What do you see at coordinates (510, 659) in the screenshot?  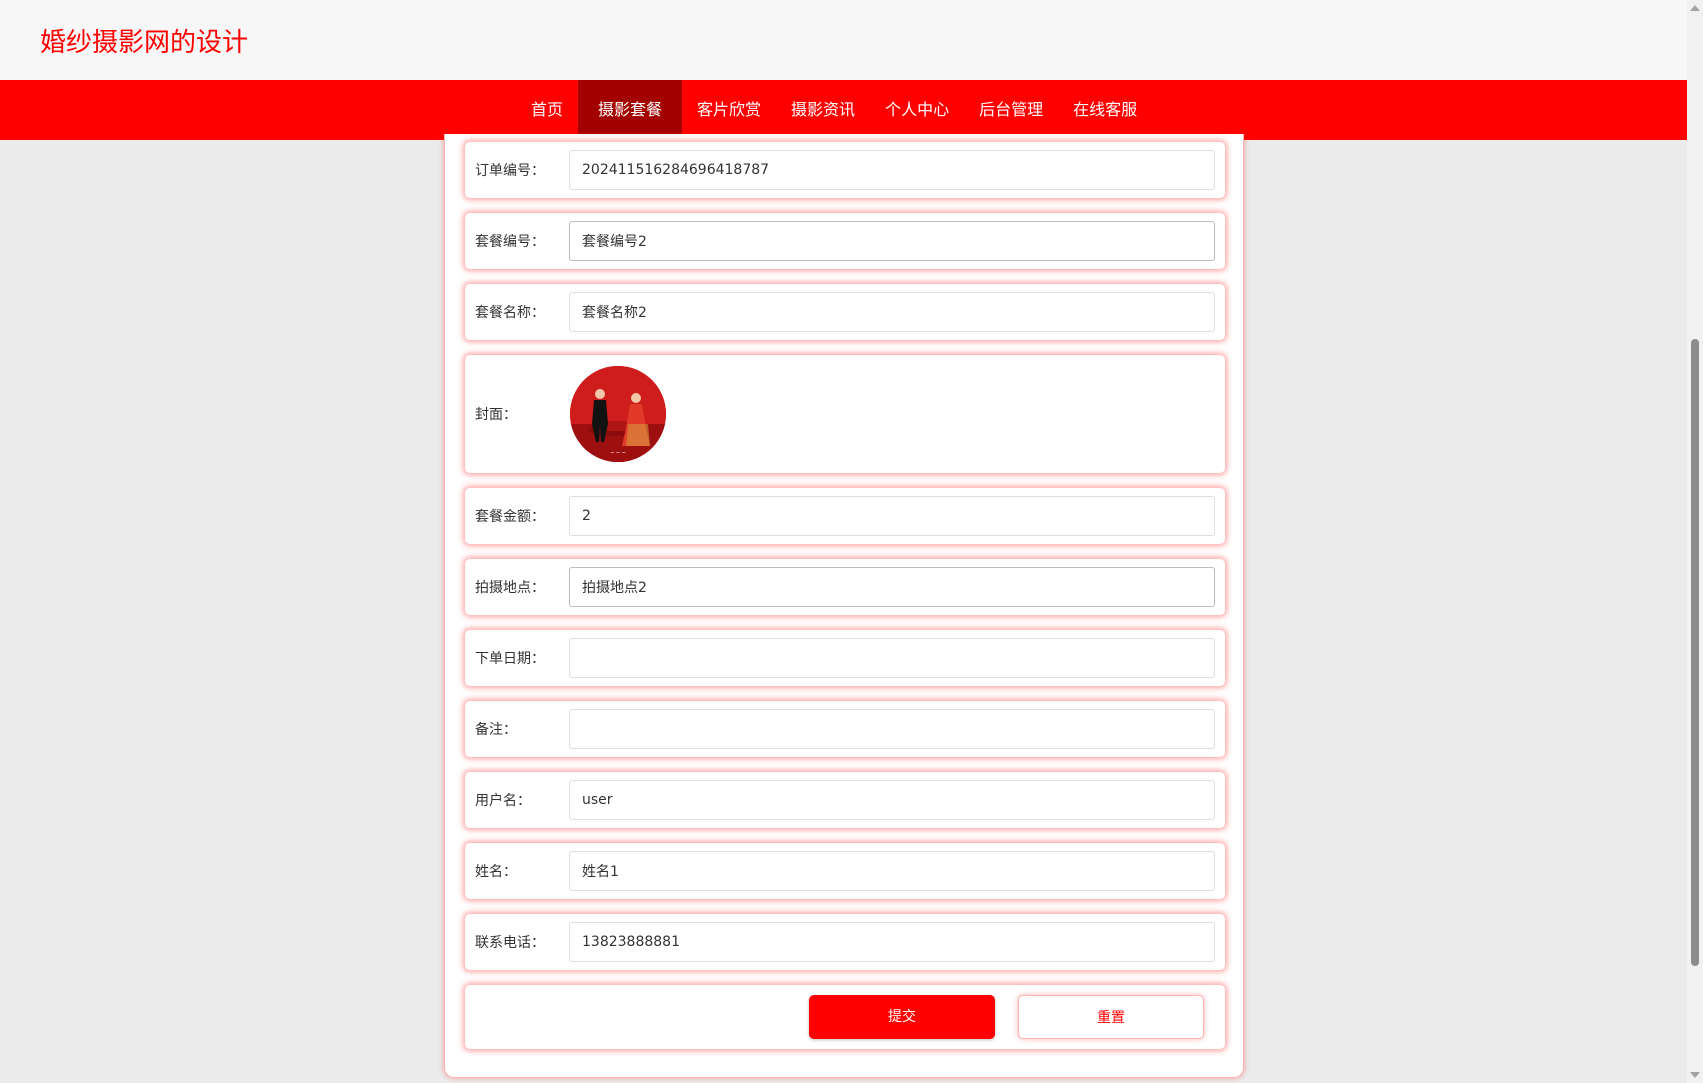 I see `order-date-label: 下单日期：` at bounding box center [510, 659].